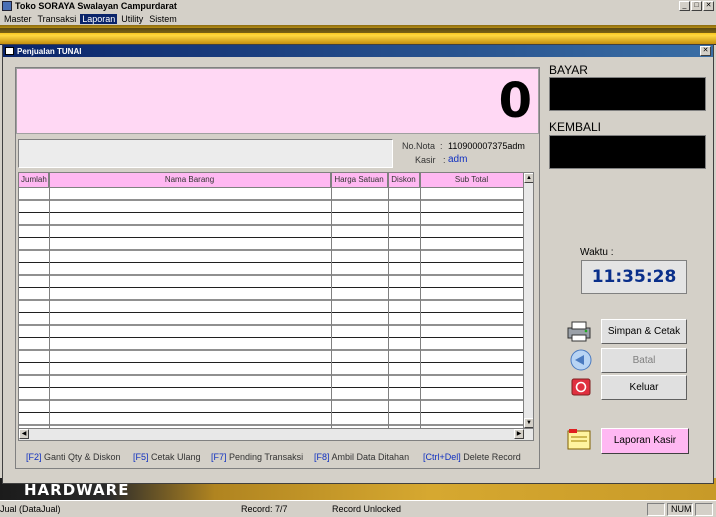 This screenshot has width=716, height=517. What do you see at coordinates (704, 509) in the screenshot?
I see `status-scroll` at bounding box center [704, 509].